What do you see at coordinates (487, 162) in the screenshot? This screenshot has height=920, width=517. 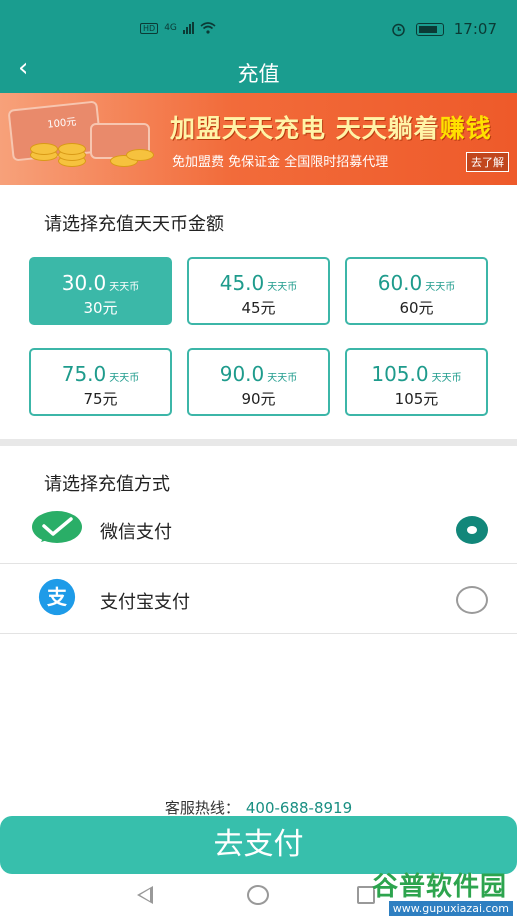 I see `learn-more-badge: 去了解` at bounding box center [487, 162].